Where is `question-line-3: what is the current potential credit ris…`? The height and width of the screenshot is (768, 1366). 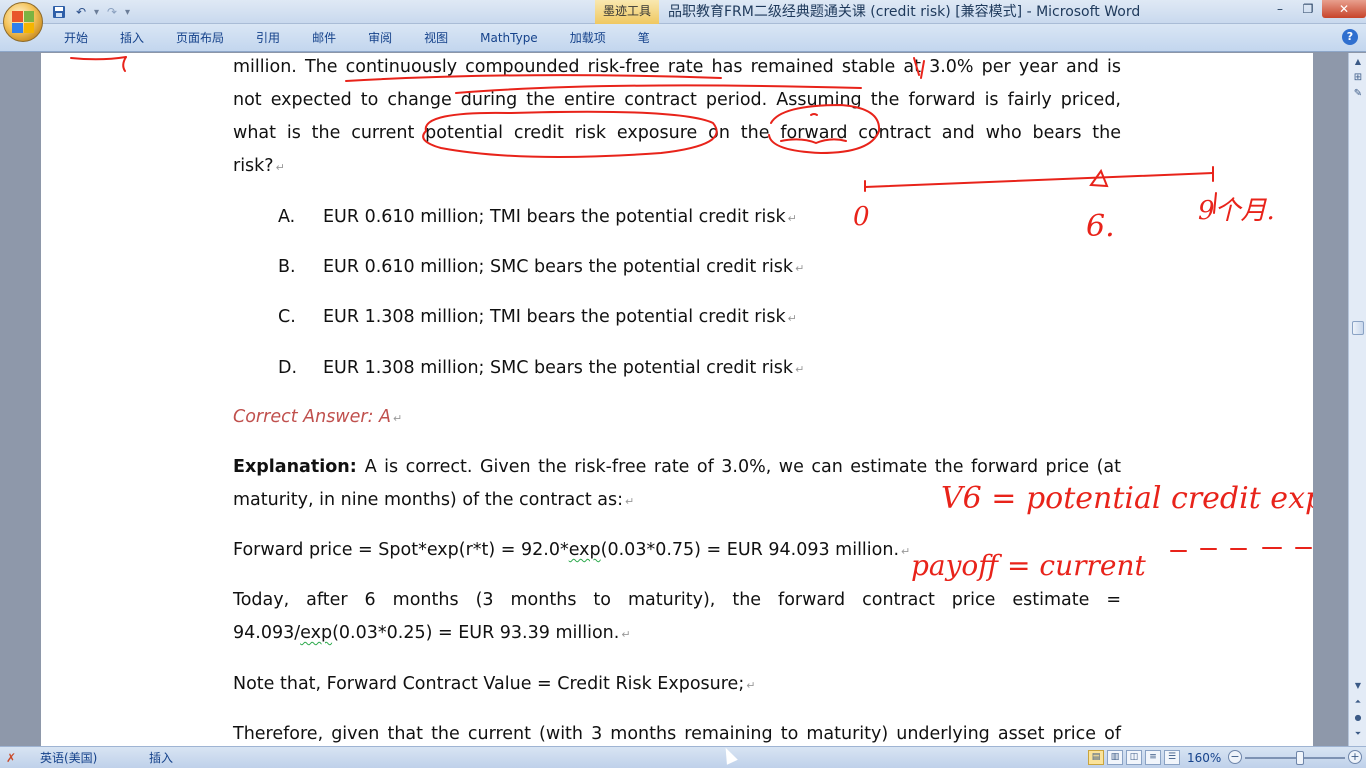
question-line-3: what is the current potential credit ris… is located at coordinates (677, 133).